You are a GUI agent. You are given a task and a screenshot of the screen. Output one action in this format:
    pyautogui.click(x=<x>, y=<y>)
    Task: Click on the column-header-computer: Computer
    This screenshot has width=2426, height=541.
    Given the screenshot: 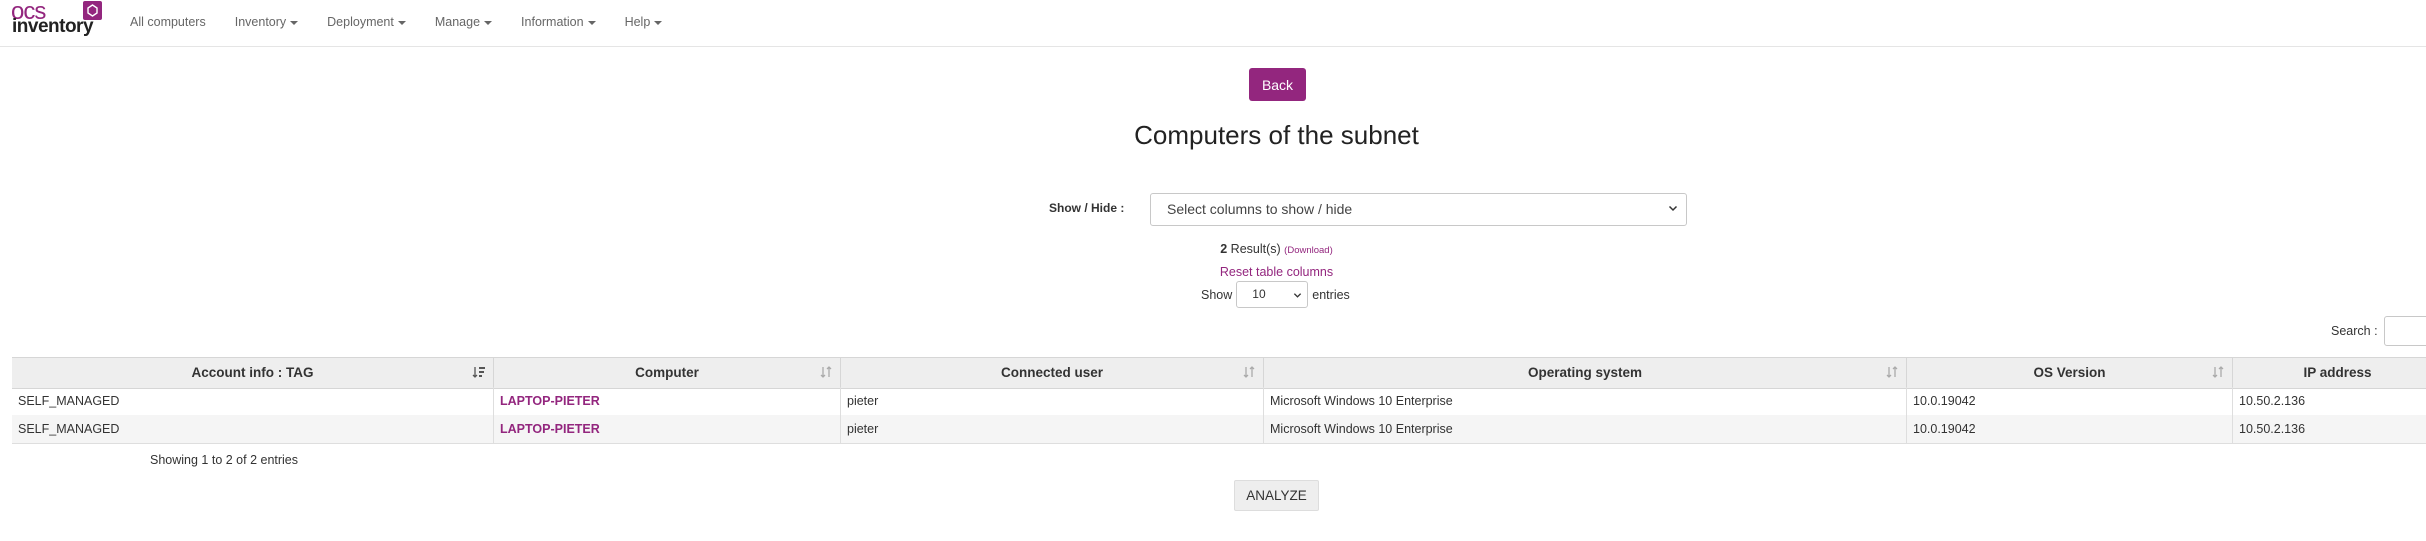 What is the action you would take?
    pyautogui.click(x=667, y=373)
    